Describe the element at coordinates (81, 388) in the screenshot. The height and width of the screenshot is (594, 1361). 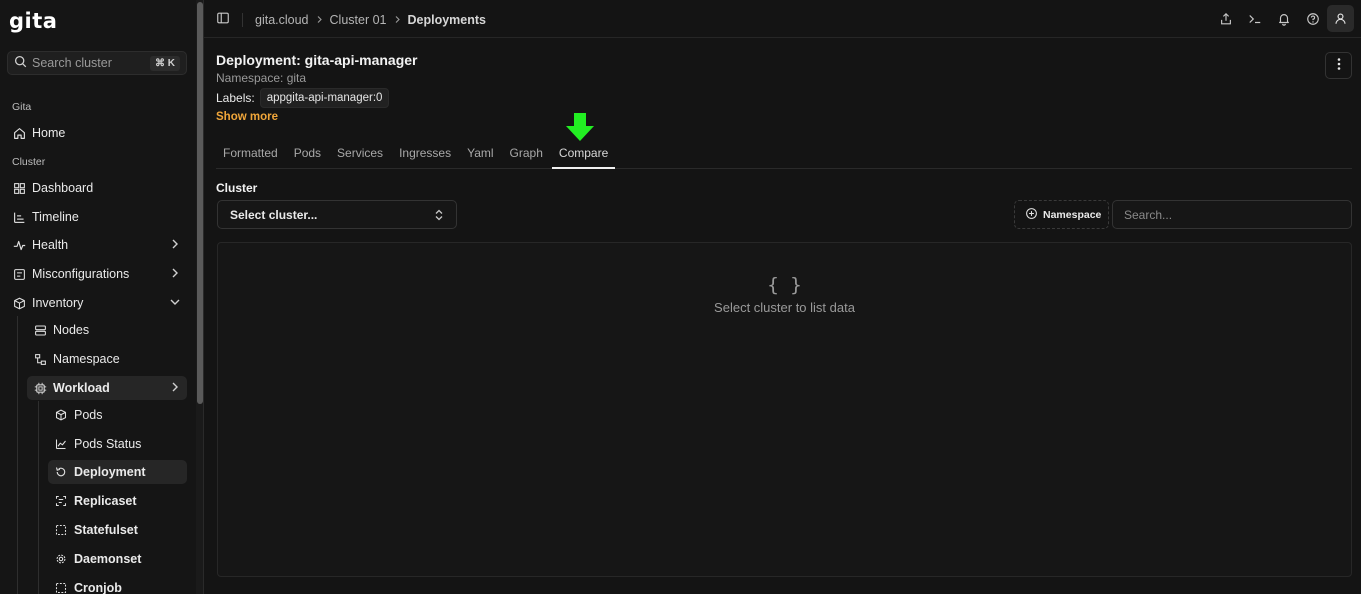
I see `sidebar-item-label: Workload` at that location.